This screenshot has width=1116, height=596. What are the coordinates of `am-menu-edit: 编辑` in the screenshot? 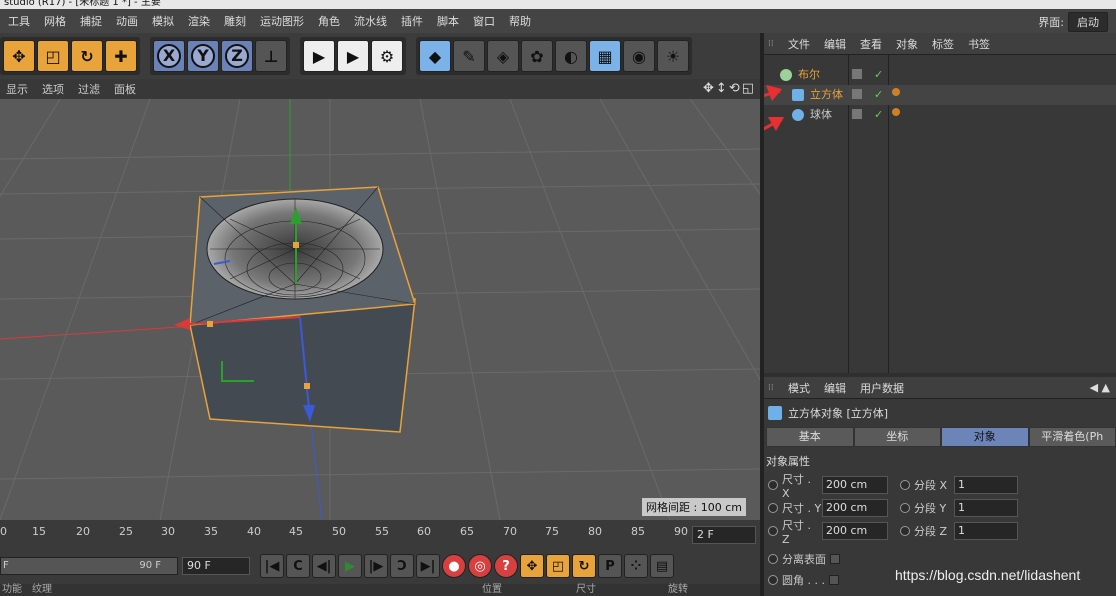 It's located at (835, 388).